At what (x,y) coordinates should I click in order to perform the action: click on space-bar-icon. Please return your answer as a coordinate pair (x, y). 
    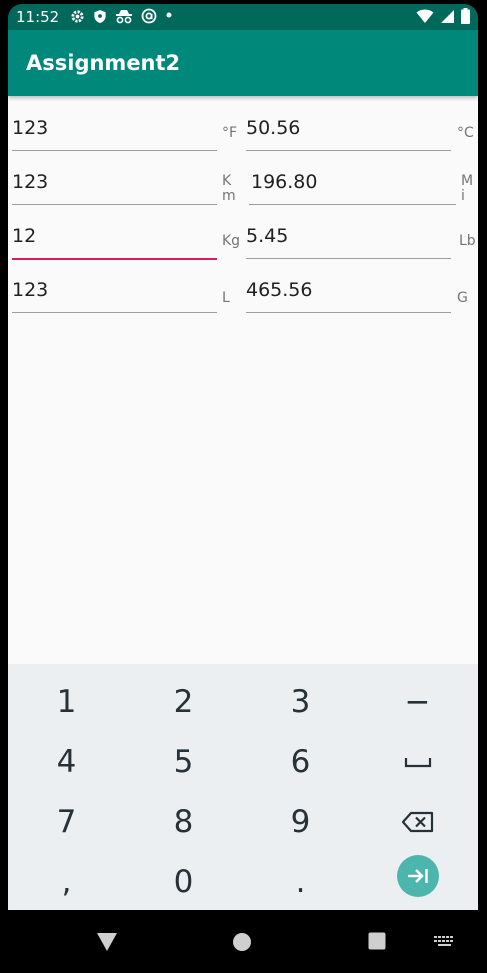
    Looking at the image, I should click on (417, 763).